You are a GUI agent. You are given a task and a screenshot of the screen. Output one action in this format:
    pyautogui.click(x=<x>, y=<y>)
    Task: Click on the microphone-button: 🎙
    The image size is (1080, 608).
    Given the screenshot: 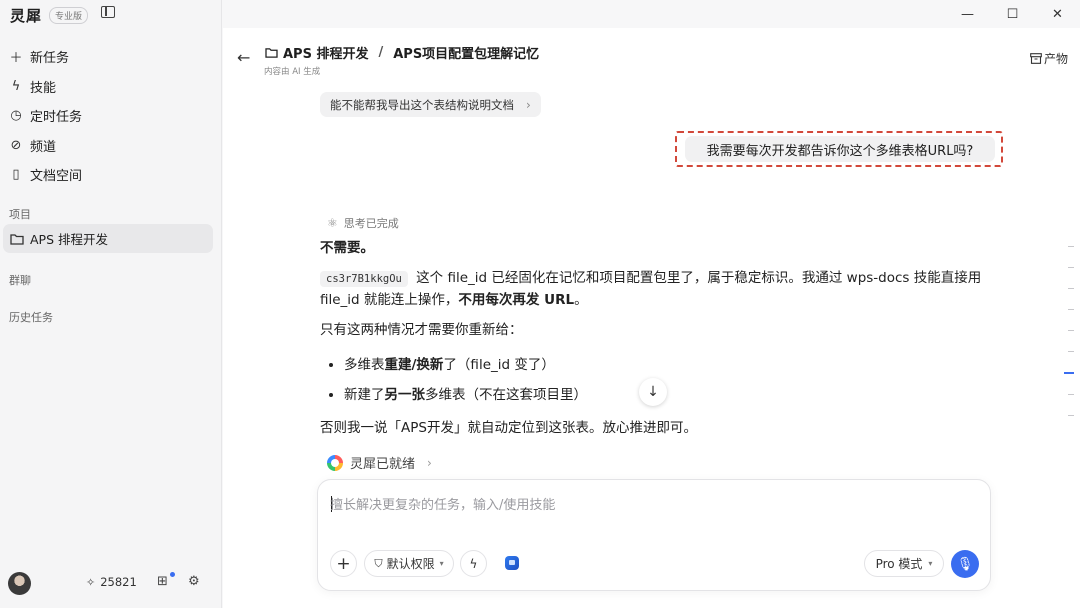 What is the action you would take?
    pyautogui.click(x=965, y=564)
    